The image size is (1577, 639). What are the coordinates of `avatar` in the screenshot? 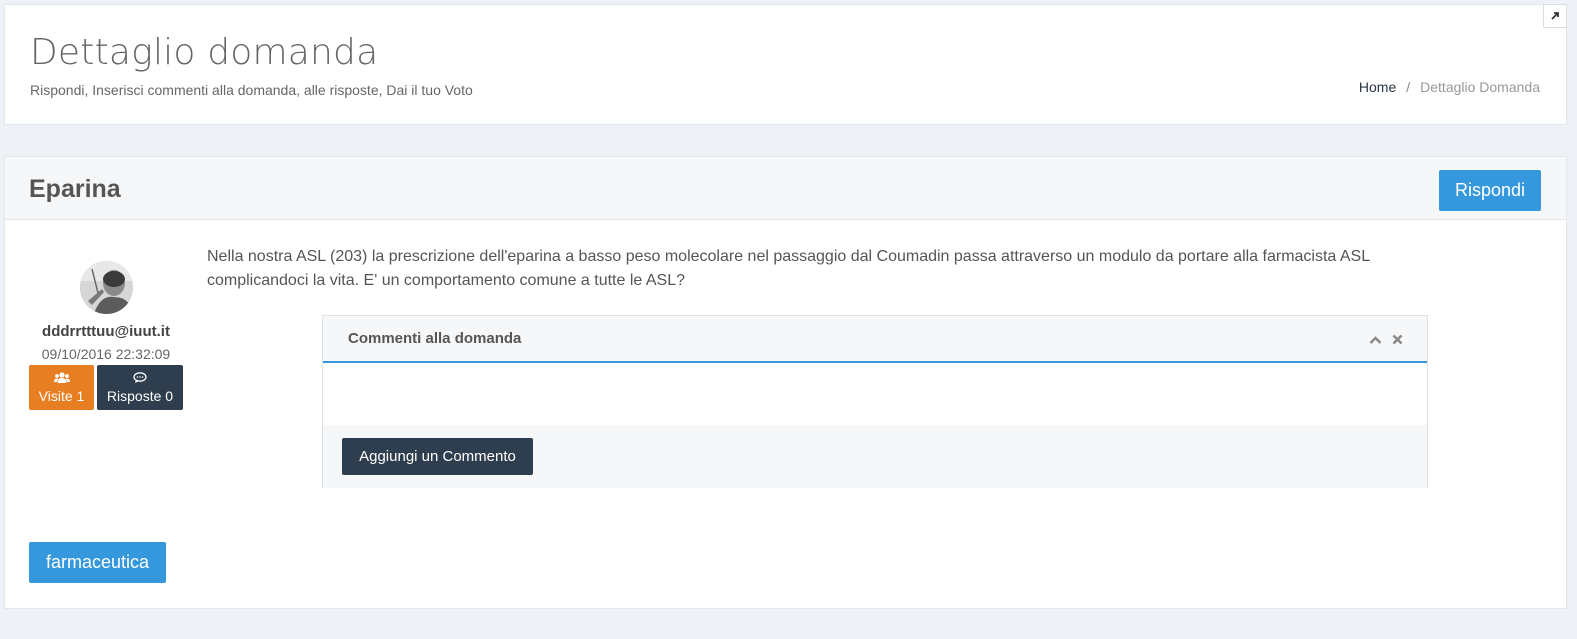 It's located at (106, 287).